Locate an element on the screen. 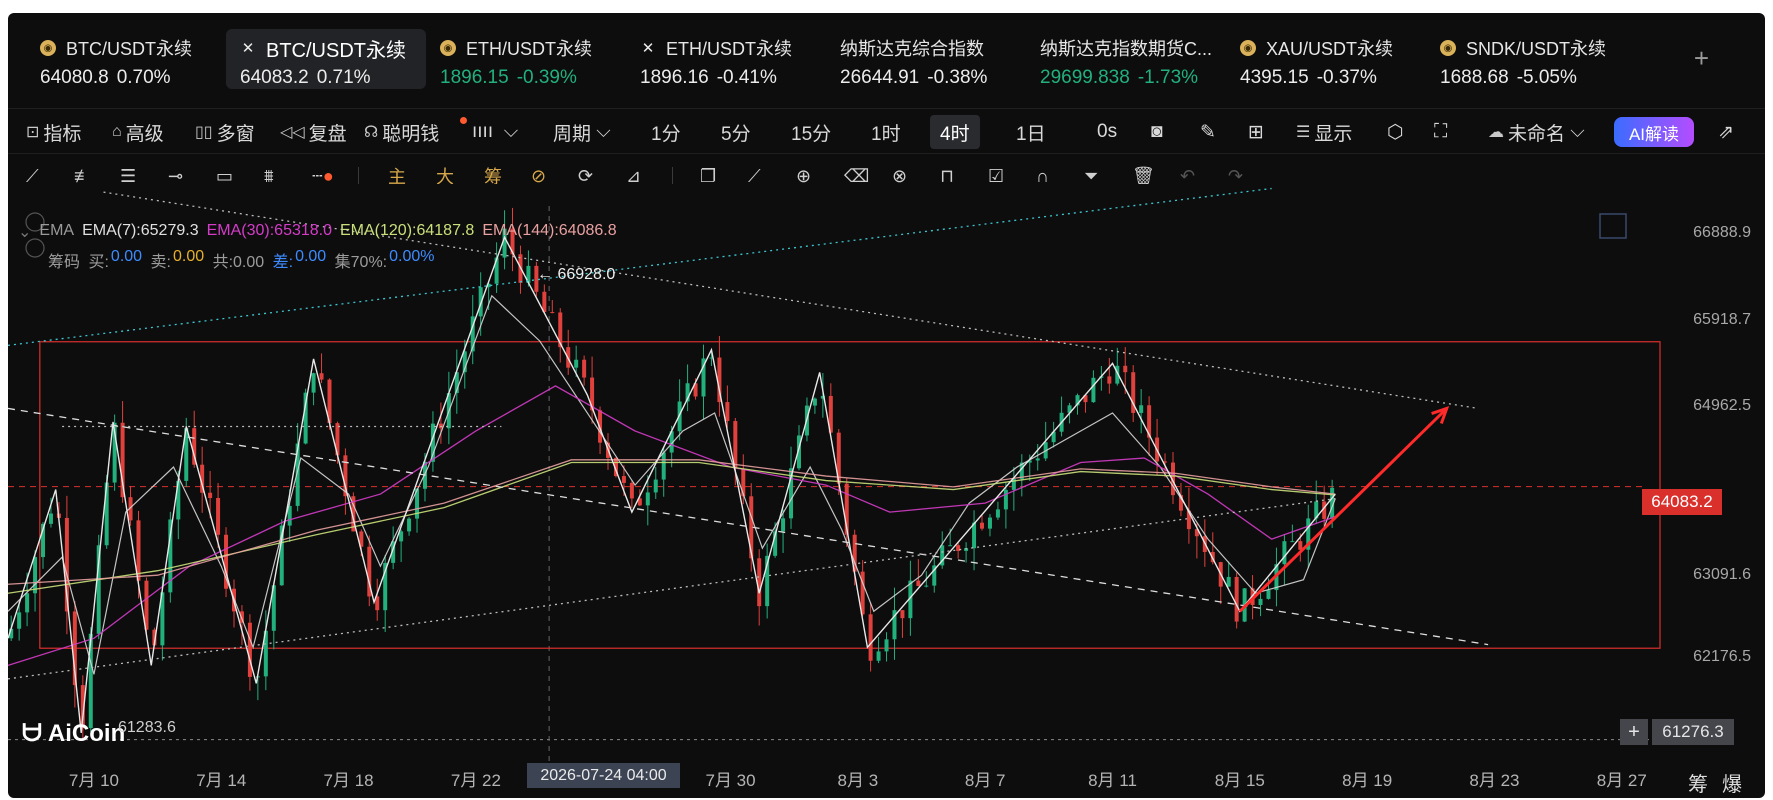 Image resolution: width=1773 pixels, height=800 pixels. y-tick-label: 66888.9 is located at coordinates (1722, 232).